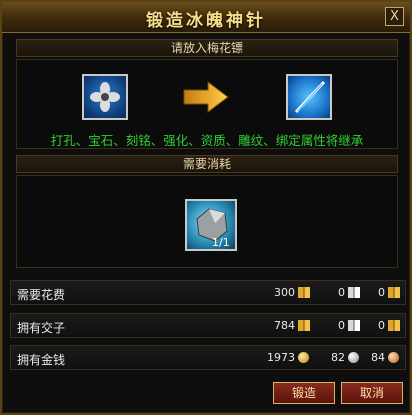  Describe the element at coordinates (353, 357) in the screenshot. I see `silver-coin-icon` at that location.